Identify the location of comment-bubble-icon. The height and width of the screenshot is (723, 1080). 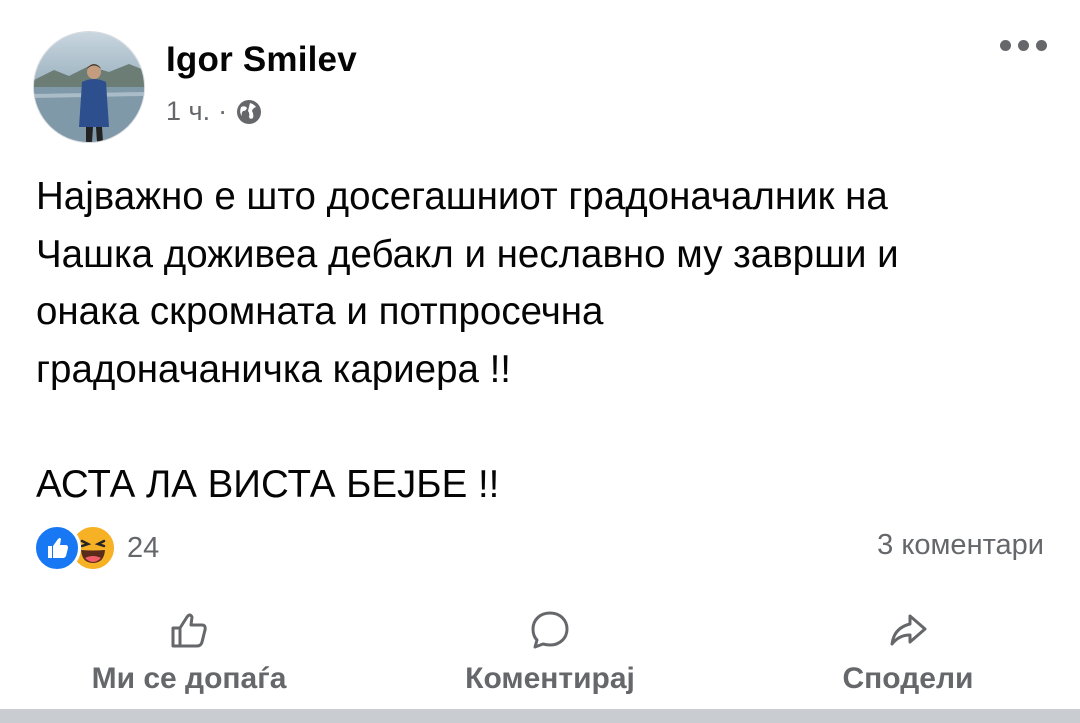
(550, 630).